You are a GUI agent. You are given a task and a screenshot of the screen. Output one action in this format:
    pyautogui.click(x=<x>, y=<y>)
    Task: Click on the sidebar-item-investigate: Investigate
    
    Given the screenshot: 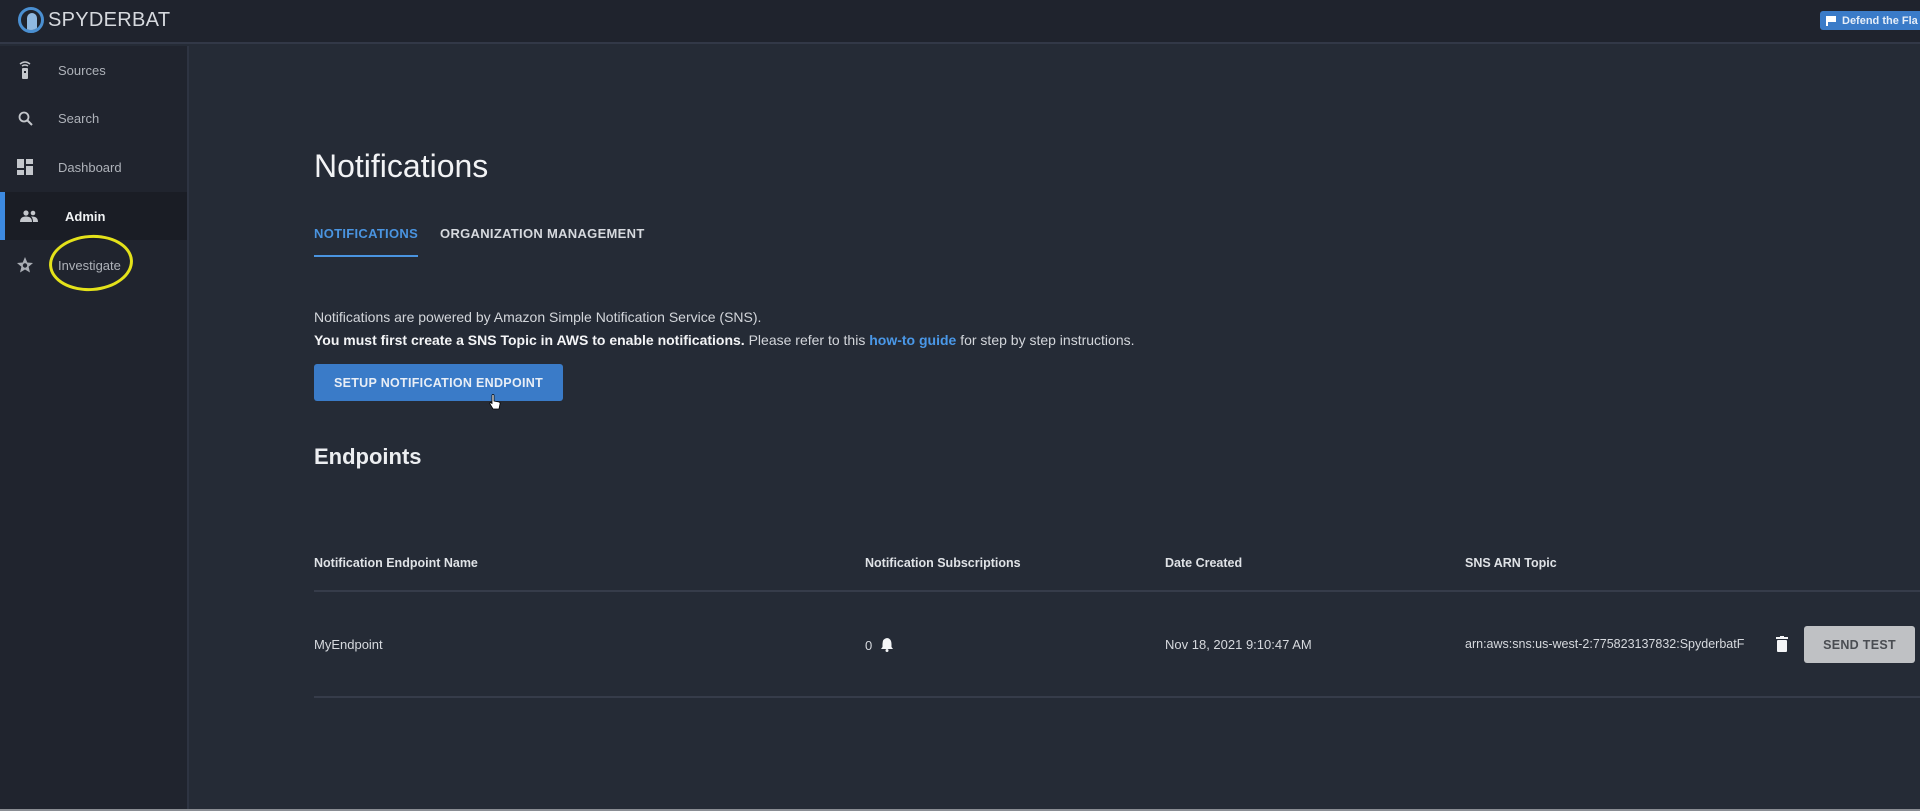 What is the action you would take?
    pyautogui.click(x=93, y=265)
    